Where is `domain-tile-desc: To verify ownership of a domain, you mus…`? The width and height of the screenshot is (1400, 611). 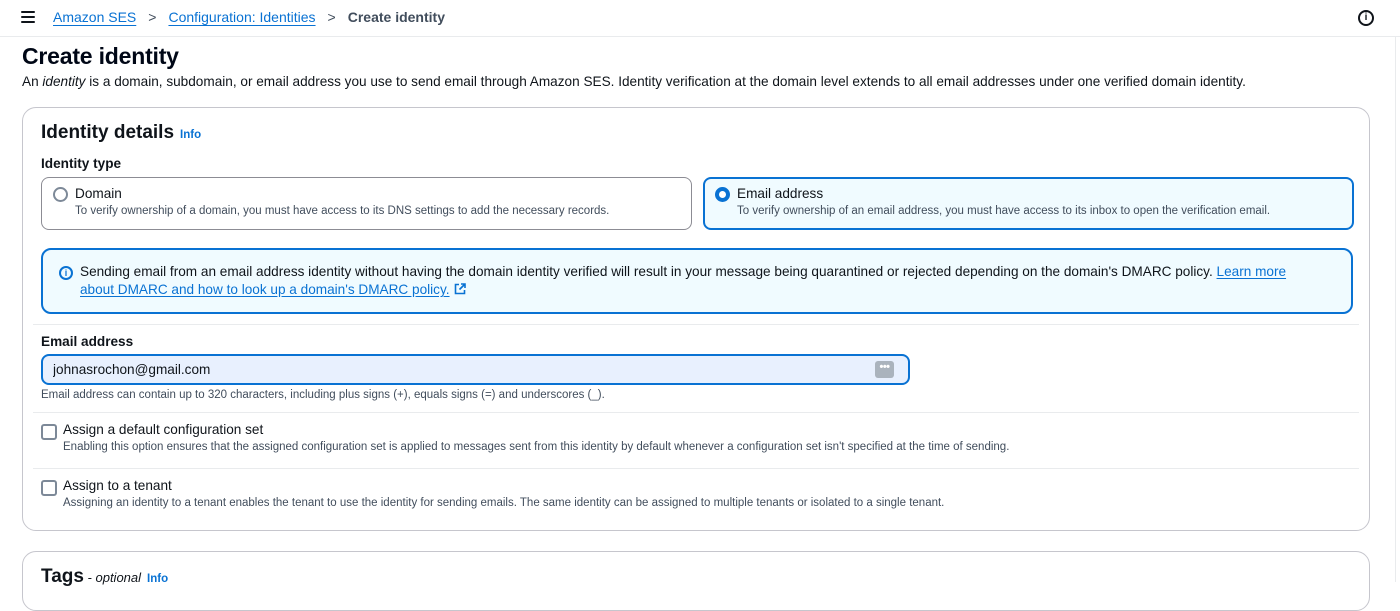
domain-tile-desc: To verify ownership of a domain, you mus… is located at coordinates (342, 211).